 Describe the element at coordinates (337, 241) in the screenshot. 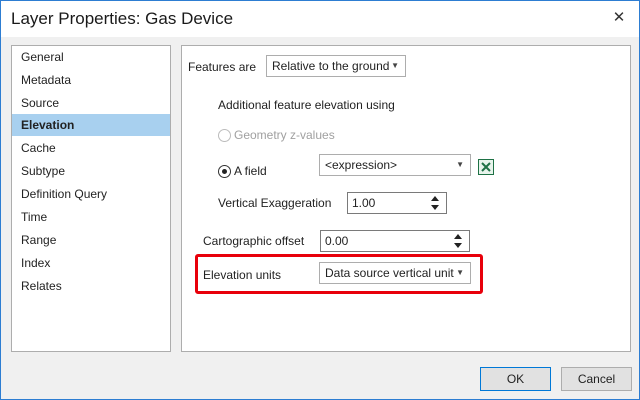

I see `cartographic-offset-value: 0.00` at that location.